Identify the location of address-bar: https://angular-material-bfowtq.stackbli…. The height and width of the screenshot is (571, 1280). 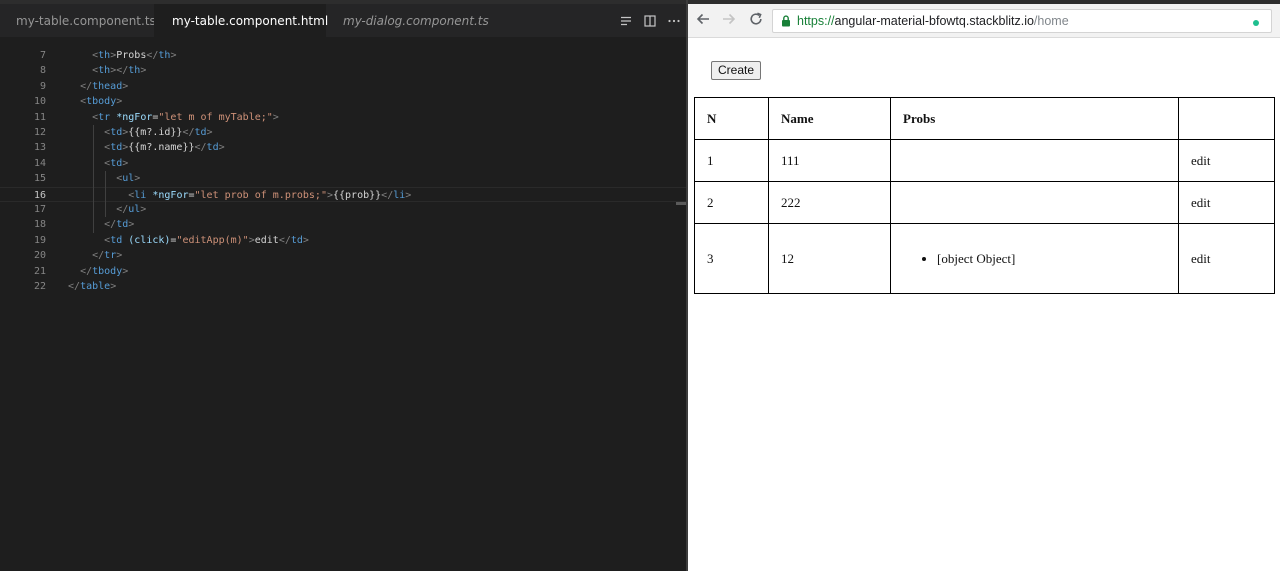
(1022, 21).